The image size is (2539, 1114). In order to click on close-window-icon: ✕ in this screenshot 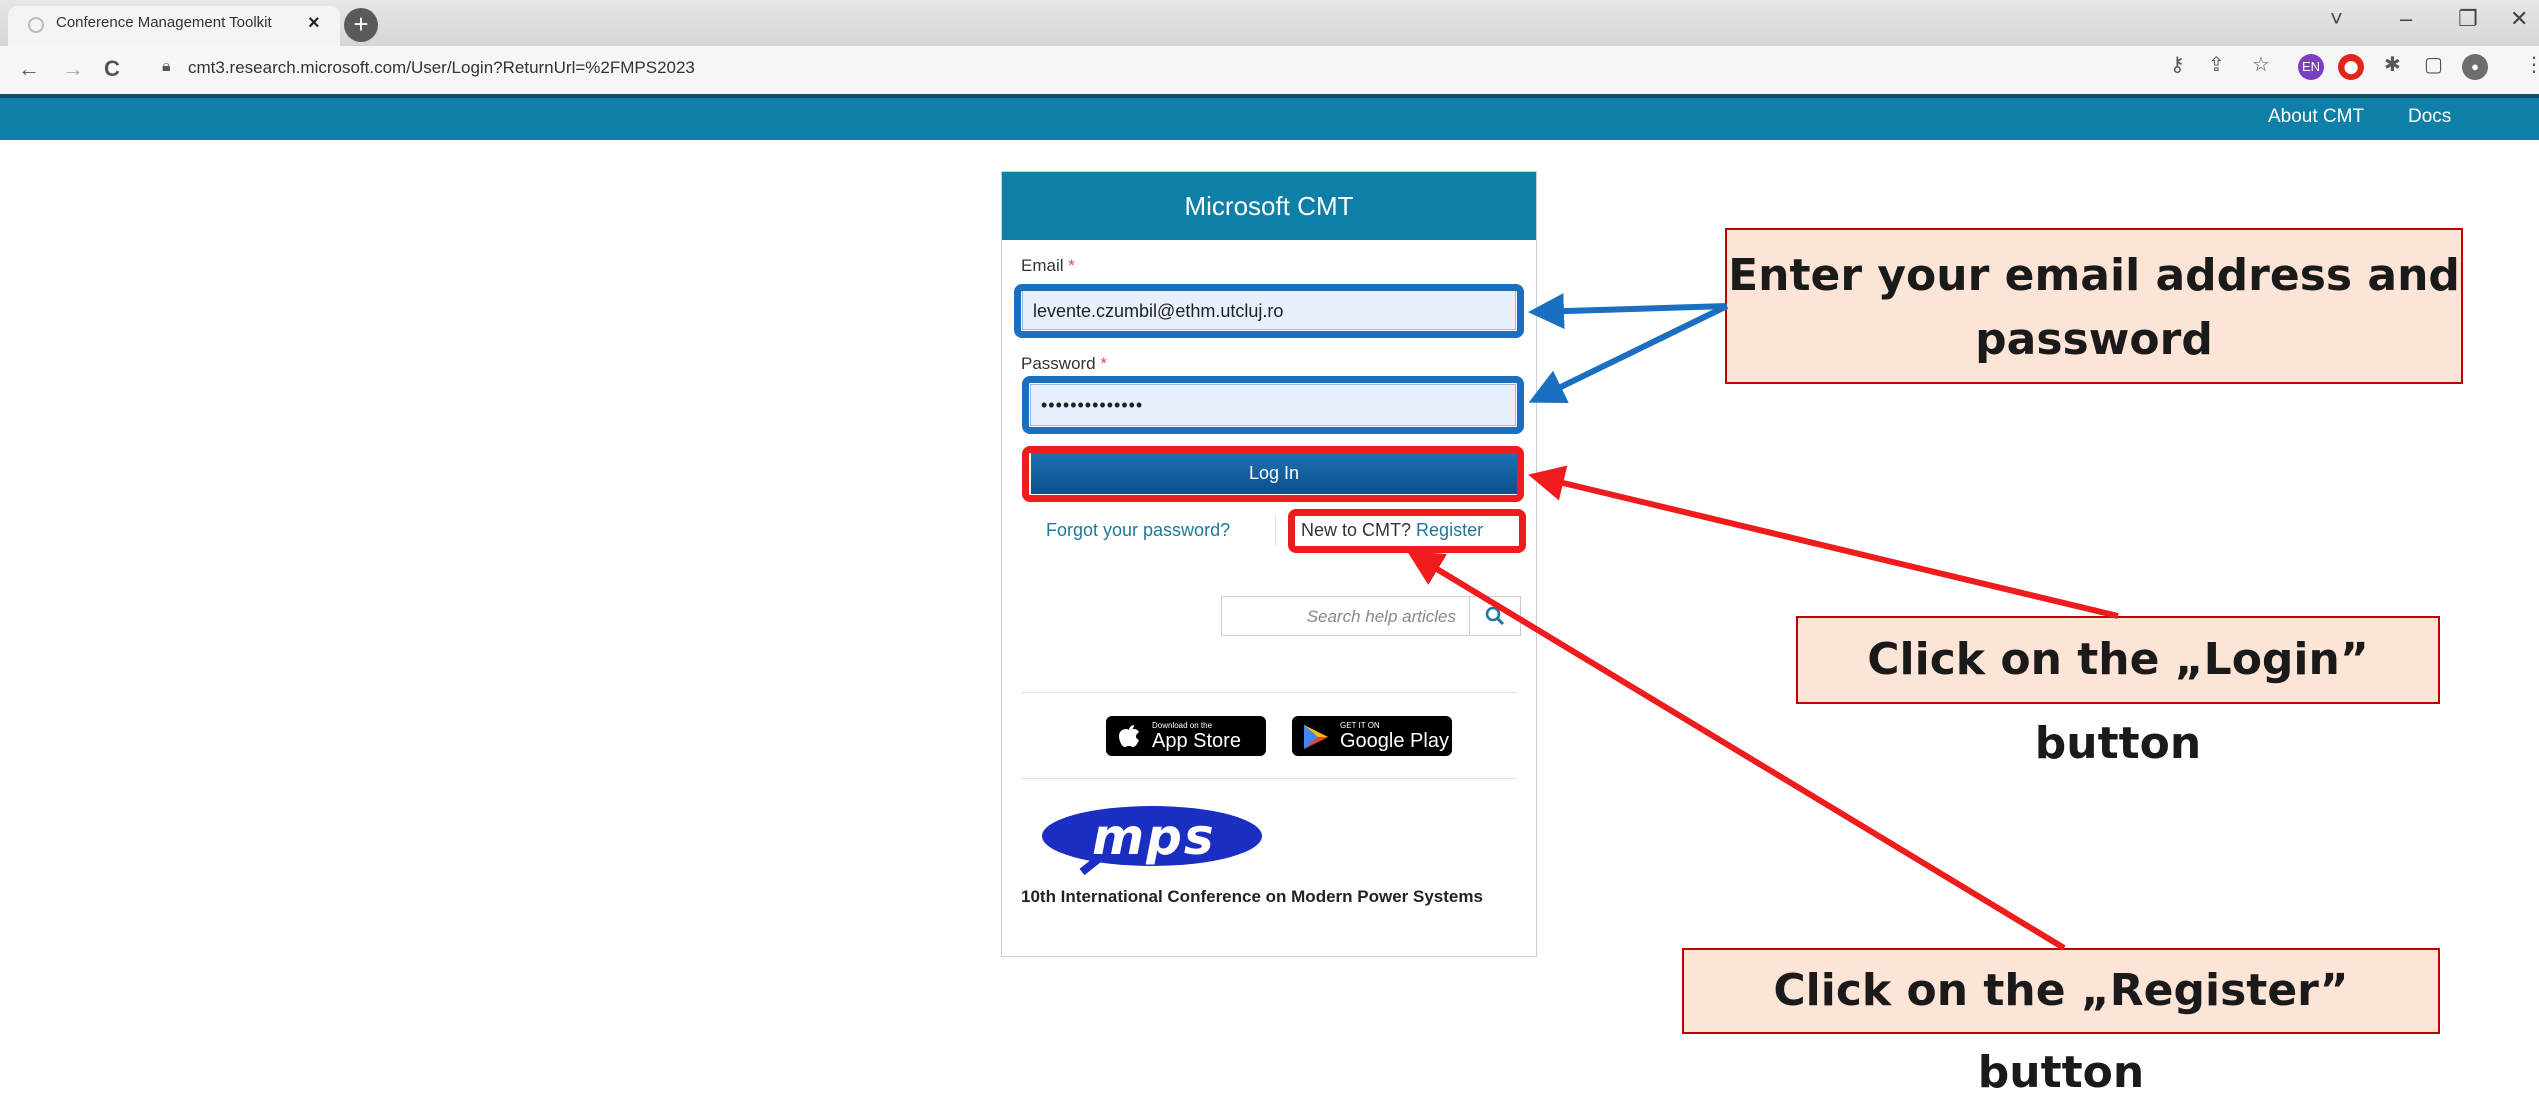, I will do `click(2519, 19)`.